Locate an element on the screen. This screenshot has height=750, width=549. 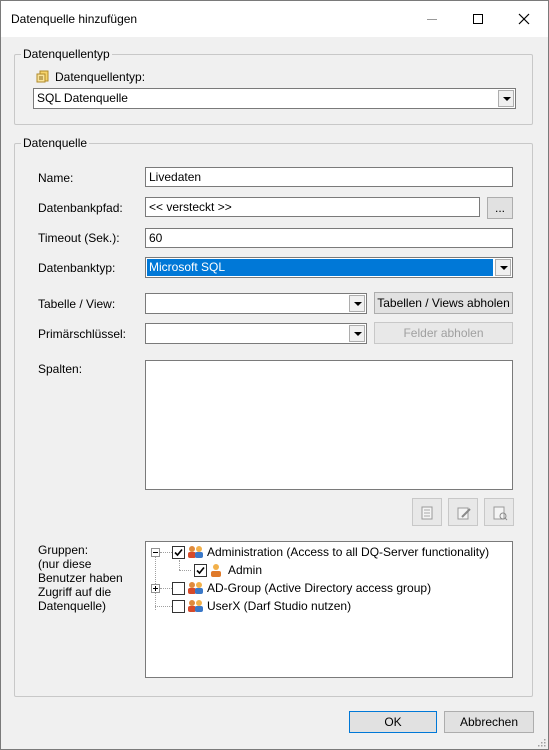
checkbox-admin is located at coordinates (200, 570).